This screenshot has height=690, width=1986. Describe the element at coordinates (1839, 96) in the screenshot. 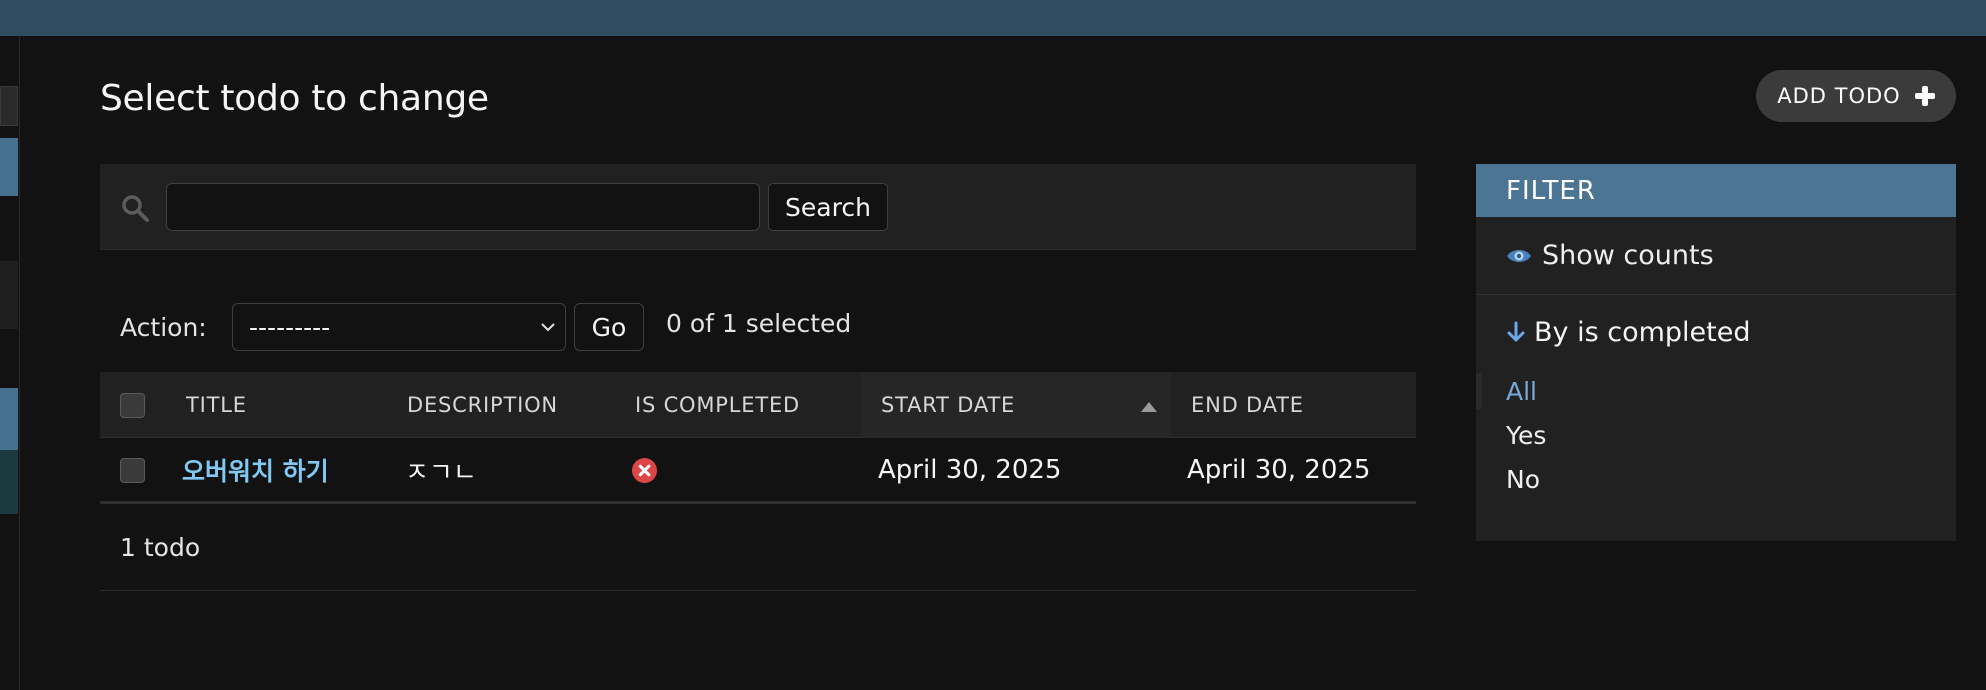

I see `add-todo-label: ADD TODO` at that location.